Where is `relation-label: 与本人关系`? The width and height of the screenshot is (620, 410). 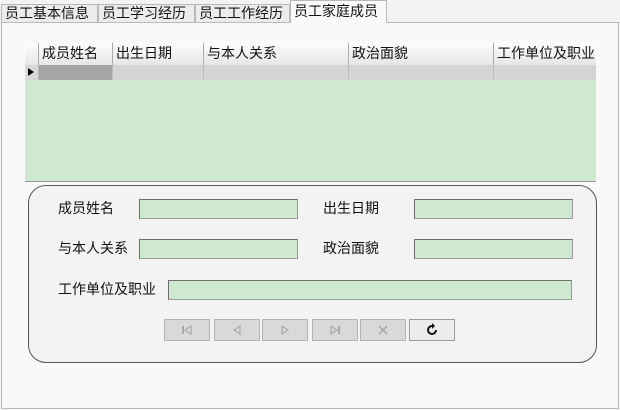 relation-label: 与本人关系 is located at coordinates (93, 249).